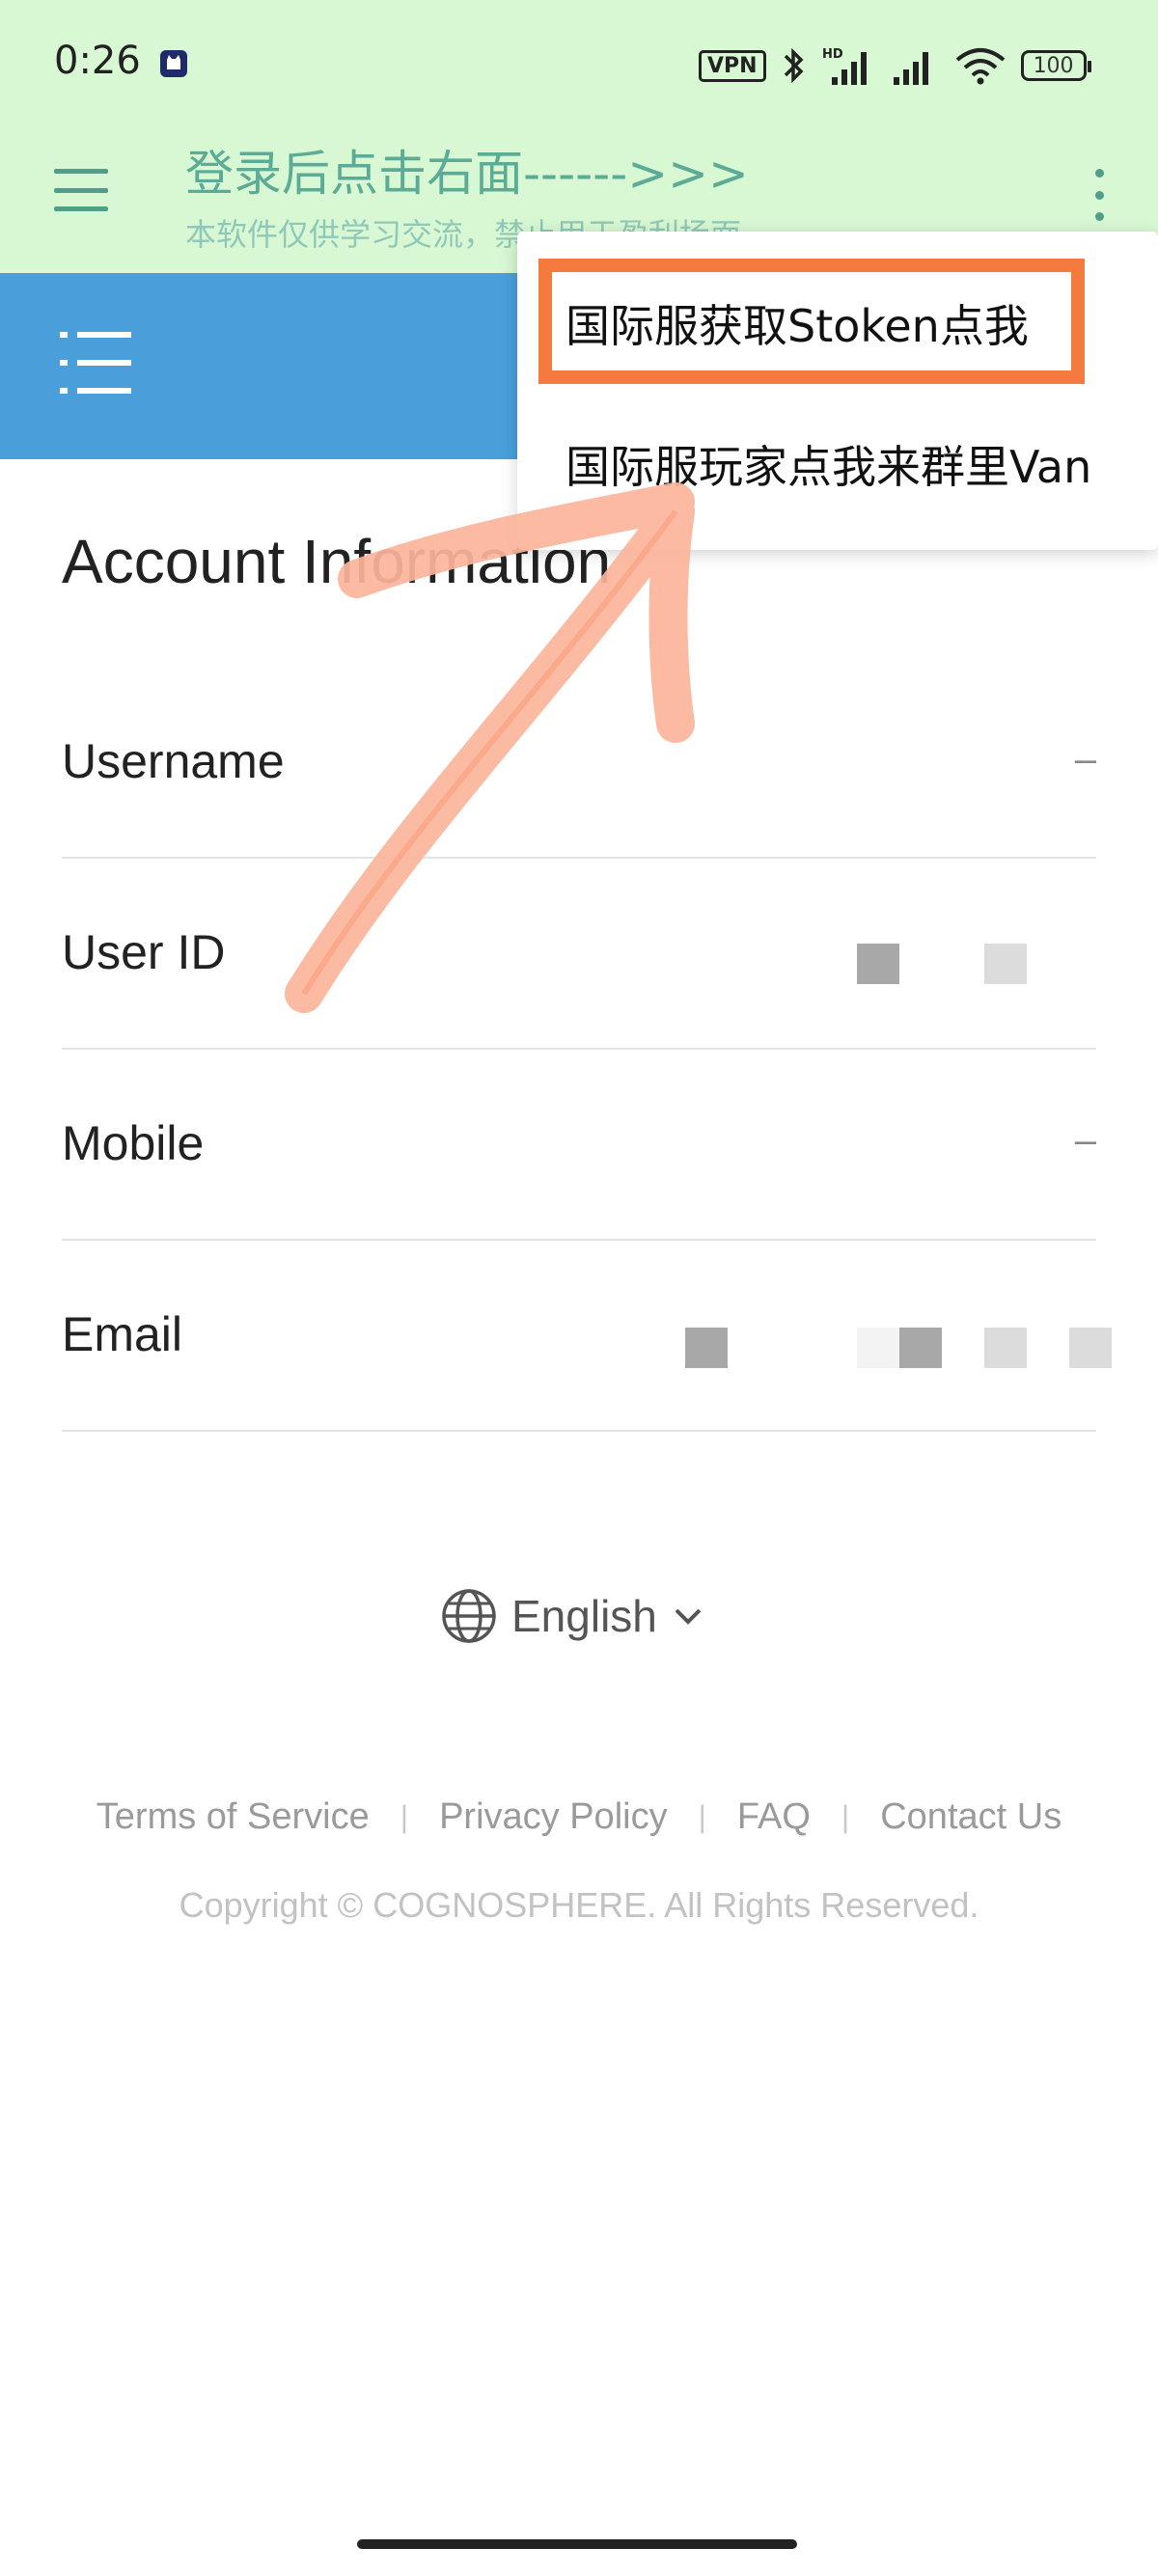  I want to click on username-value: –, so click(1085, 759).